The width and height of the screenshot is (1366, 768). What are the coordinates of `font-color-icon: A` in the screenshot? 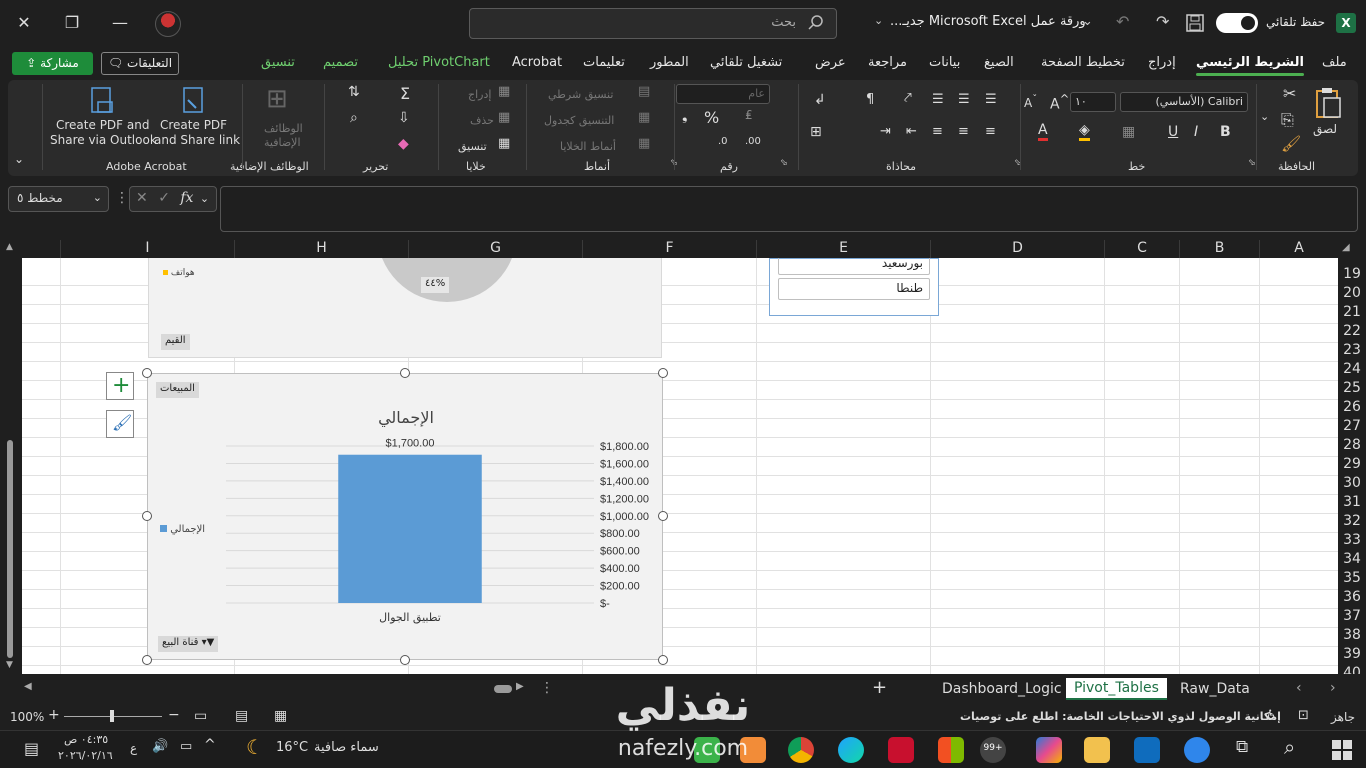 It's located at (1043, 131).